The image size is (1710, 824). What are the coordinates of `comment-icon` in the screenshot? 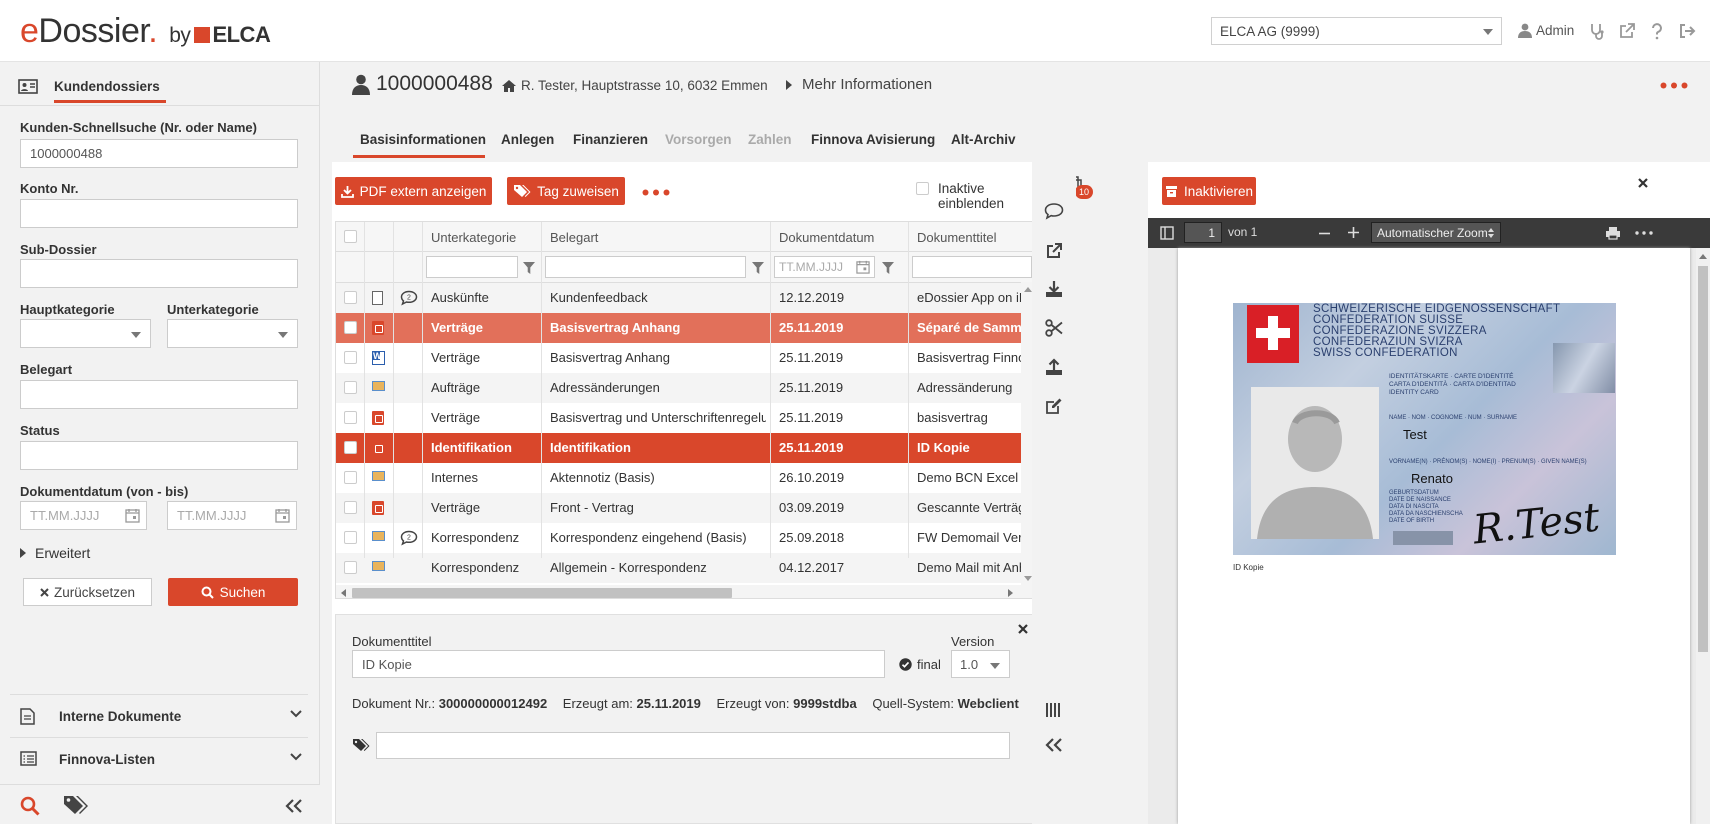 It's located at (1054, 211).